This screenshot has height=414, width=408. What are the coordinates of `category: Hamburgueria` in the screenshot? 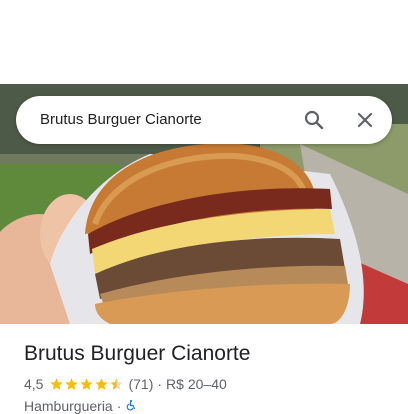 It's located at (68, 406).